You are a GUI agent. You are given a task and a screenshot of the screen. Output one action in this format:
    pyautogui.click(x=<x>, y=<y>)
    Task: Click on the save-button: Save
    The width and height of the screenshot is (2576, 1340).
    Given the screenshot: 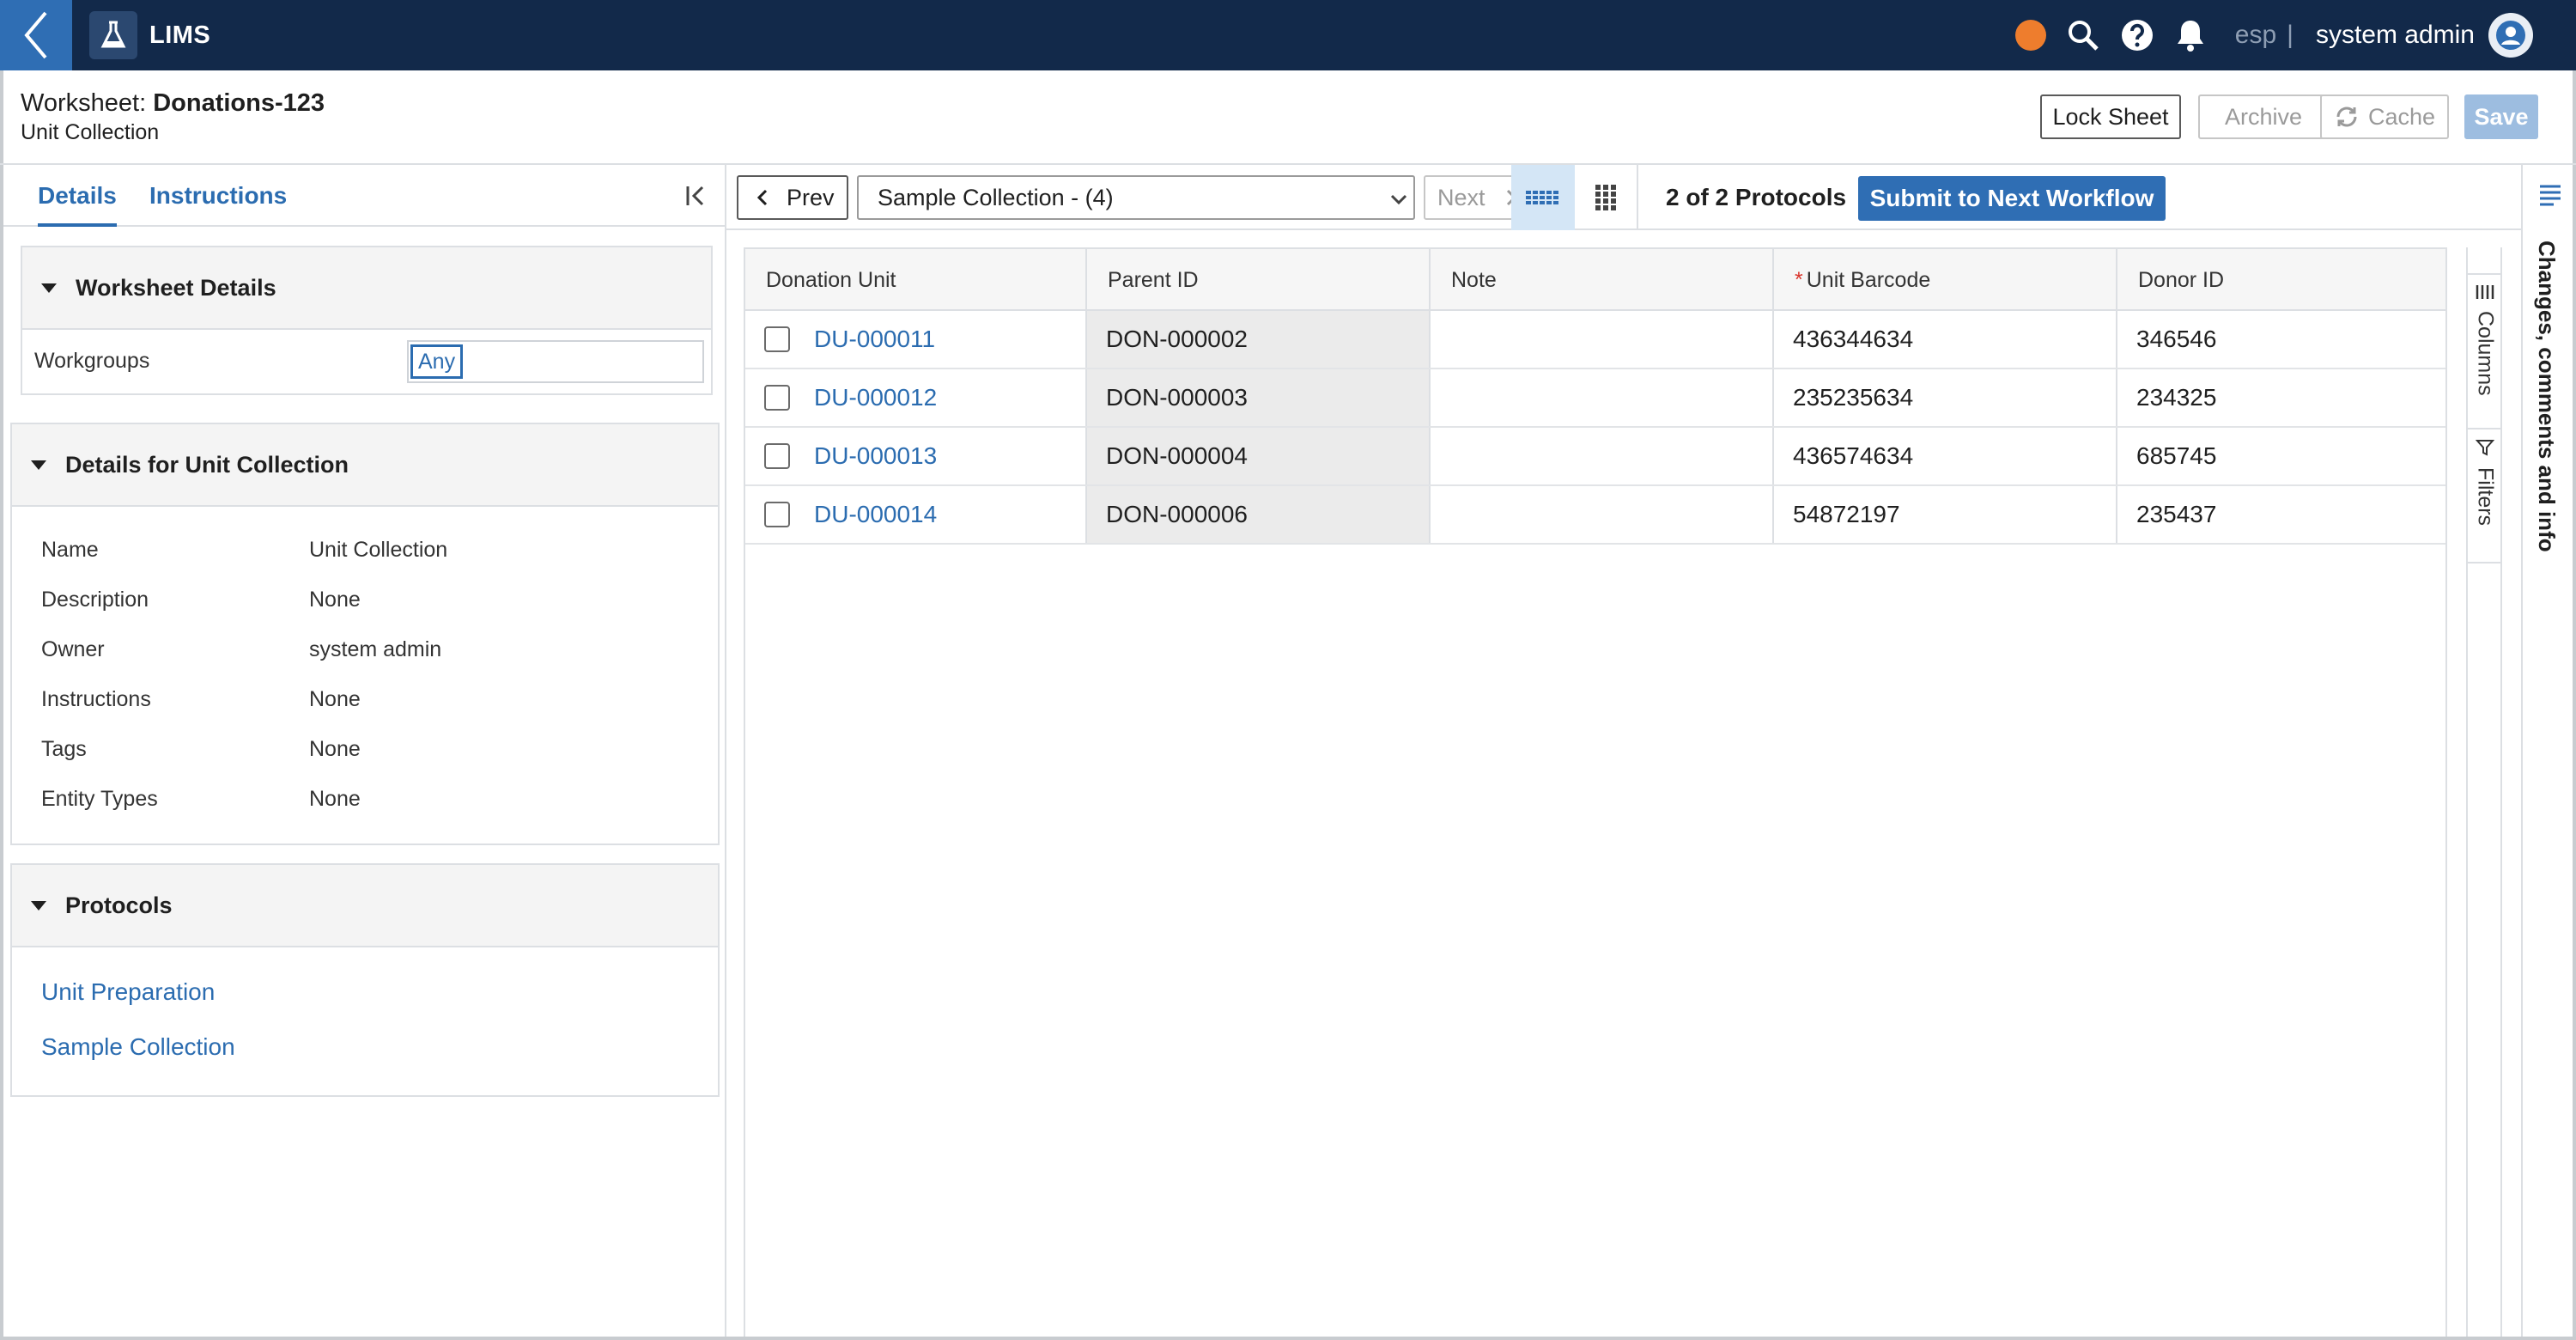 What is the action you would take?
    pyautogui.click(x=2501, y=116)
    